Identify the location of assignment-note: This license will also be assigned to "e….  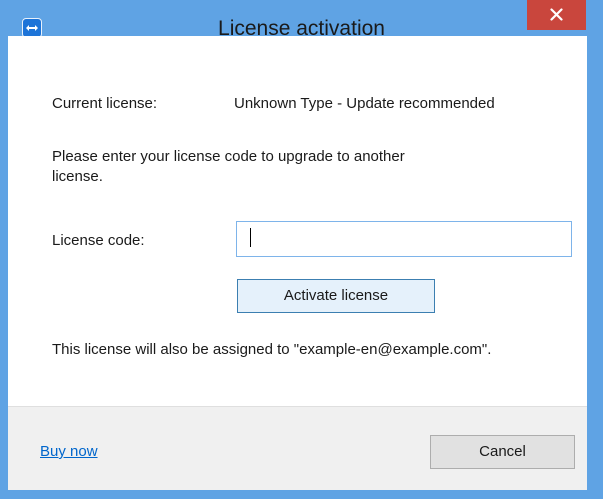
(272, 349).